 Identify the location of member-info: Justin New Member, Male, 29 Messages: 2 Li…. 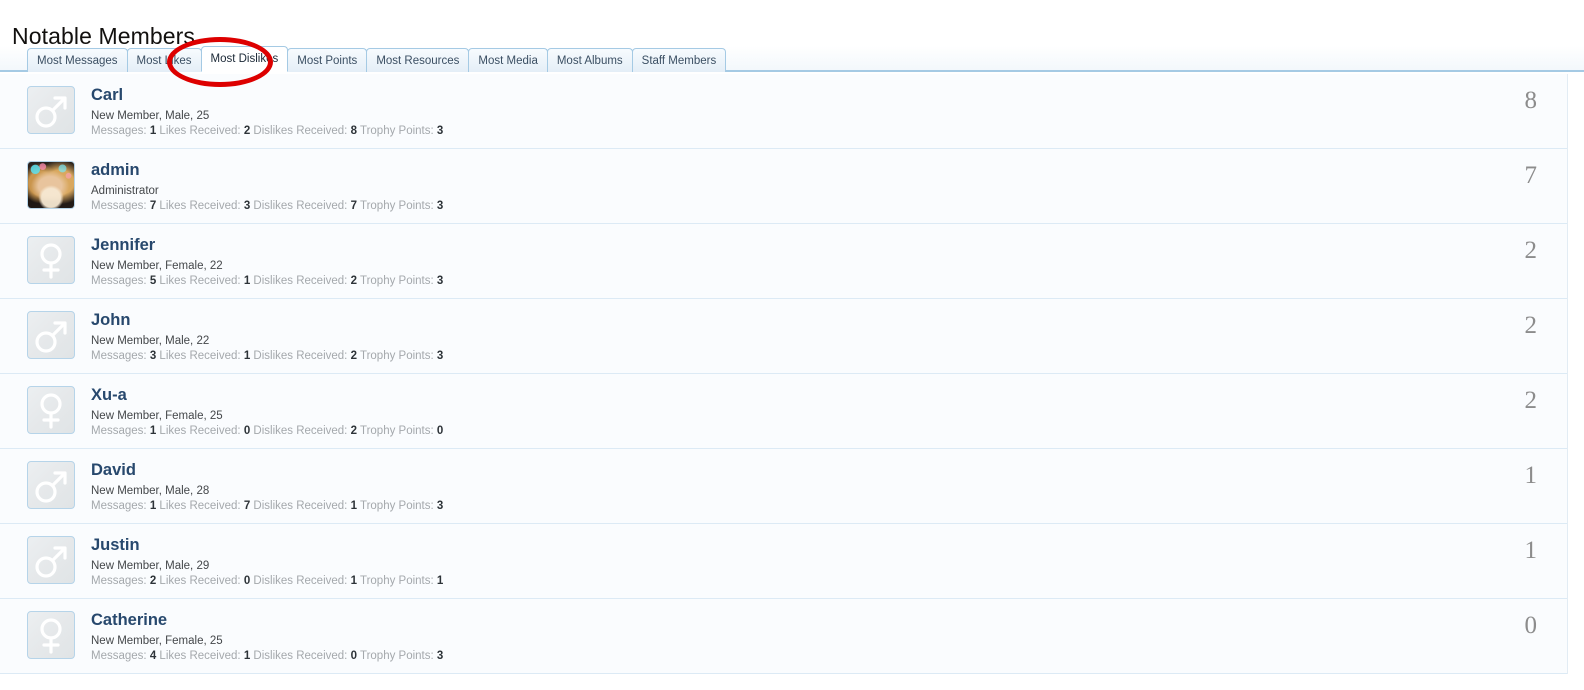
(754, 562).